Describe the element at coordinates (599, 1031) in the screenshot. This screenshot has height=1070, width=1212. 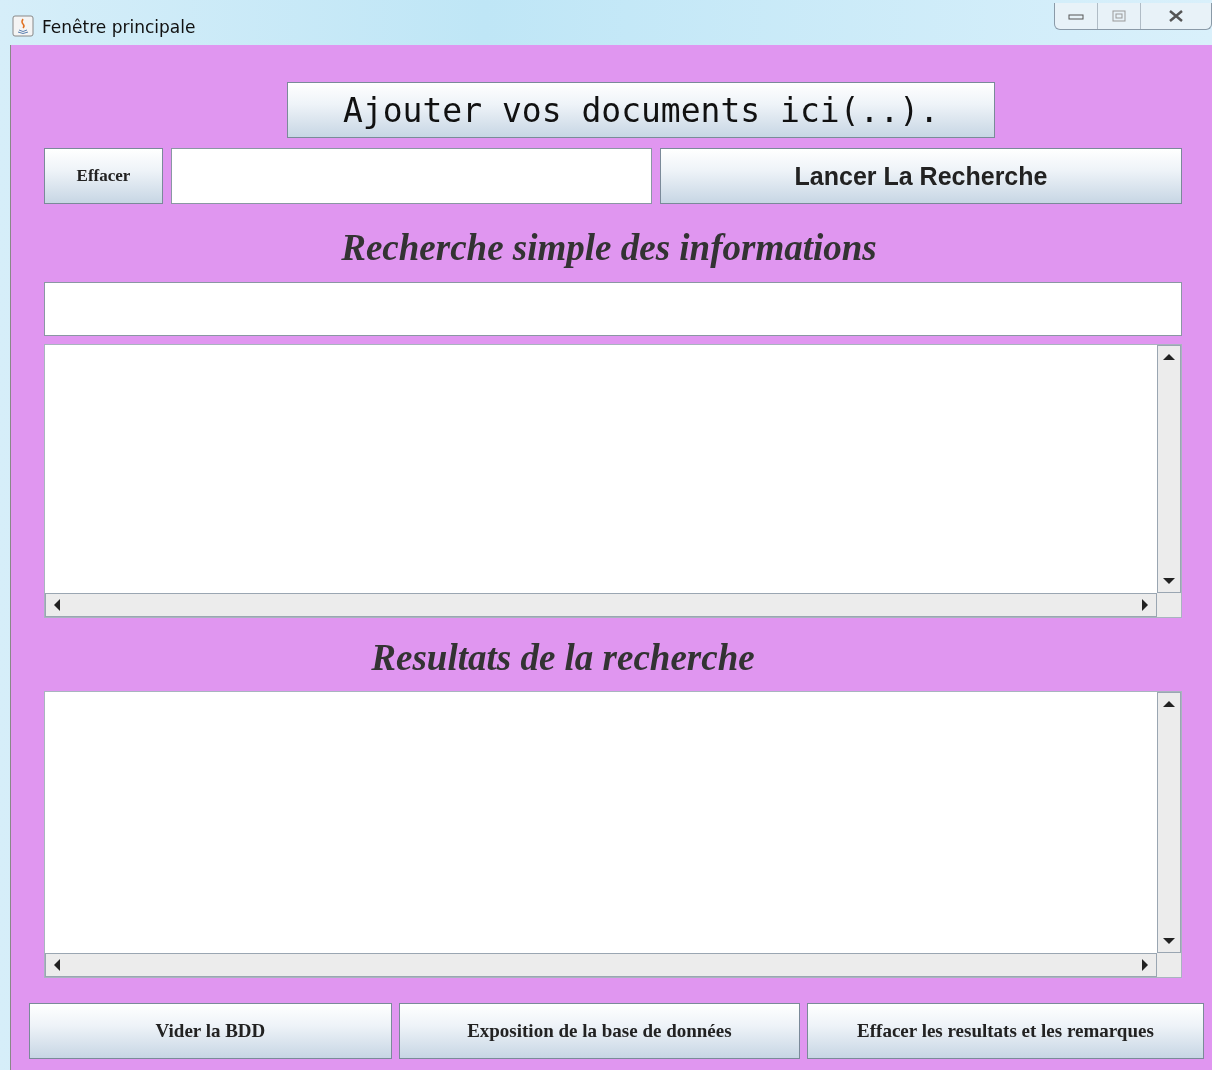
I see `action-button: Exposition de la base de données` at that location.